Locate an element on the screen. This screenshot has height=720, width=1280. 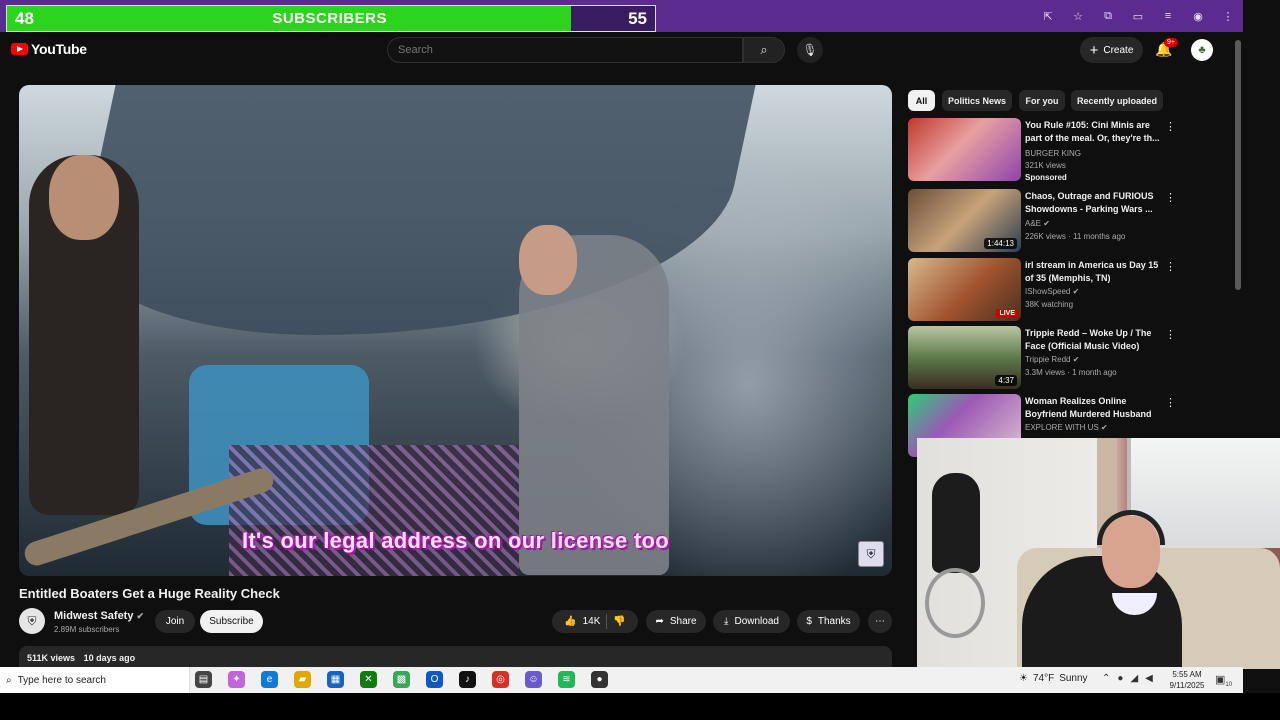
spotify-icon: ≋ is located at coordinates (566, 679).